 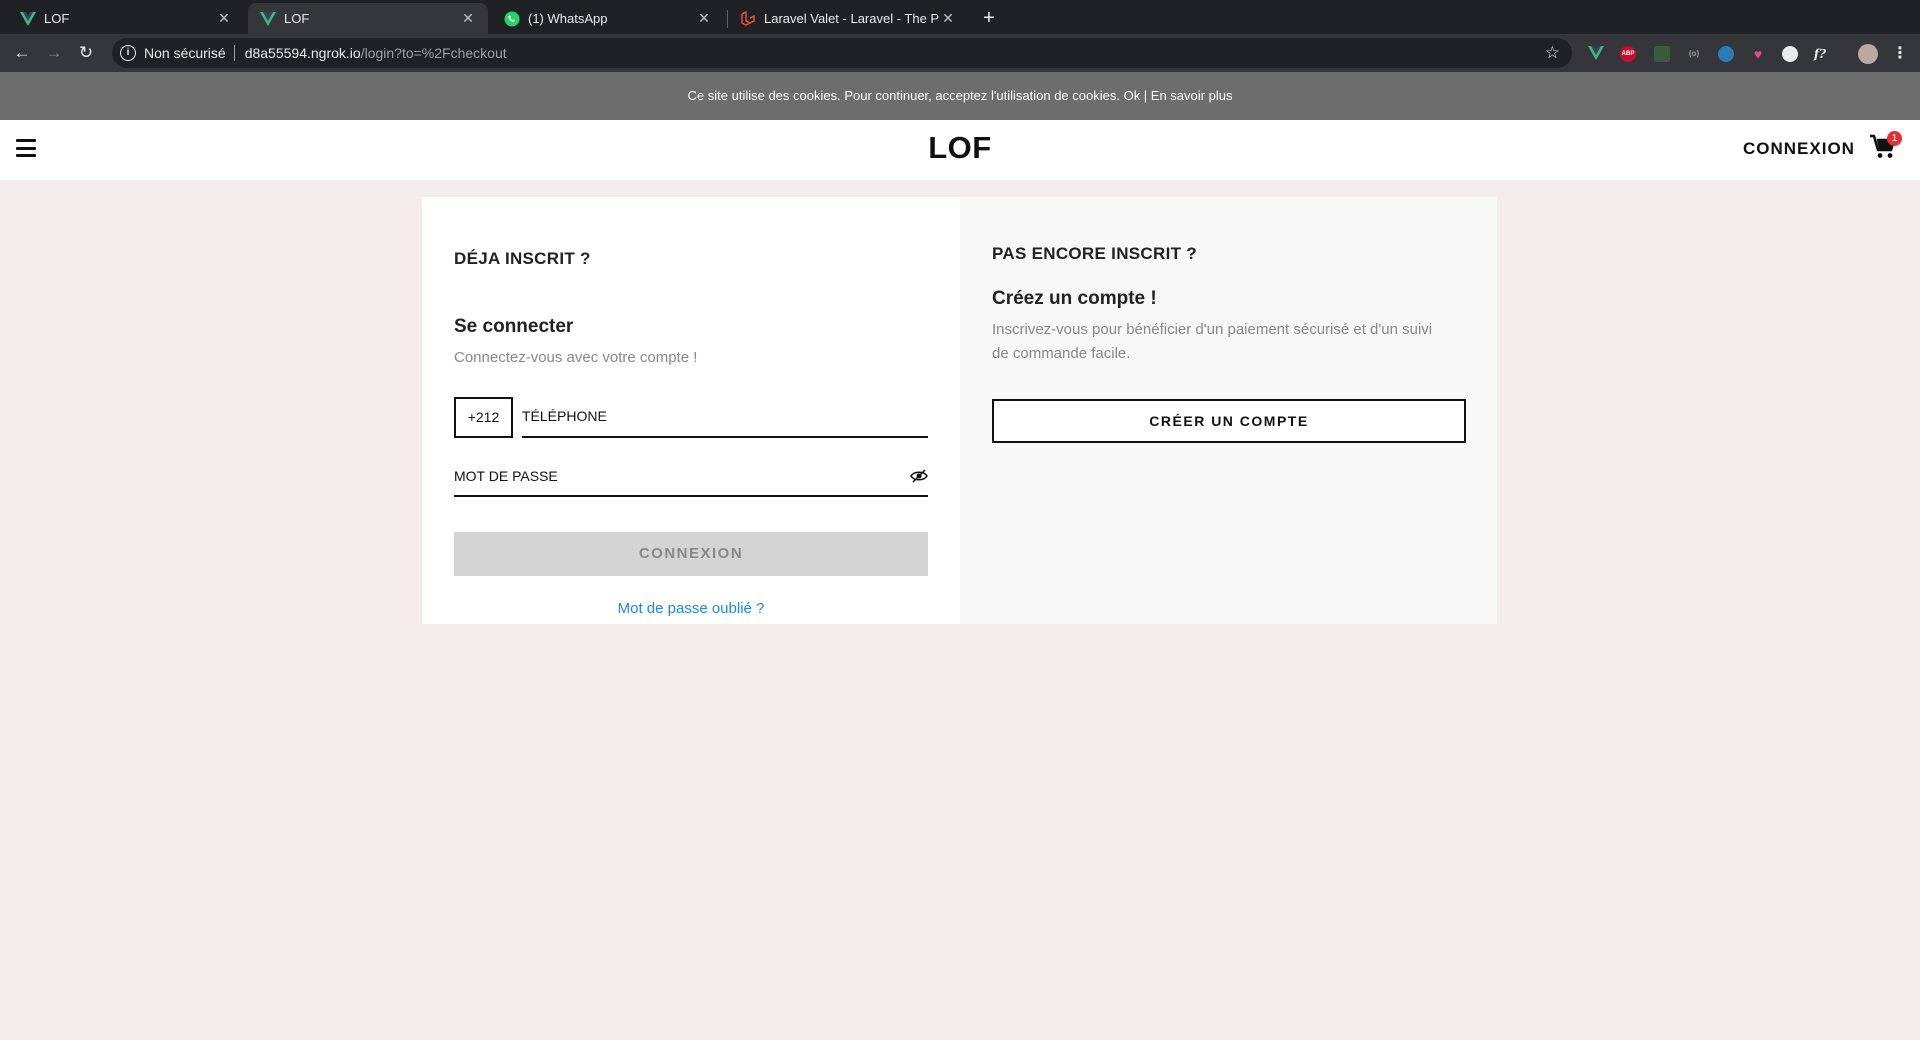 What do you see at coordinates (234, 53) in the screenshot?
I see `address-divider` at bounding box center [234, 53].